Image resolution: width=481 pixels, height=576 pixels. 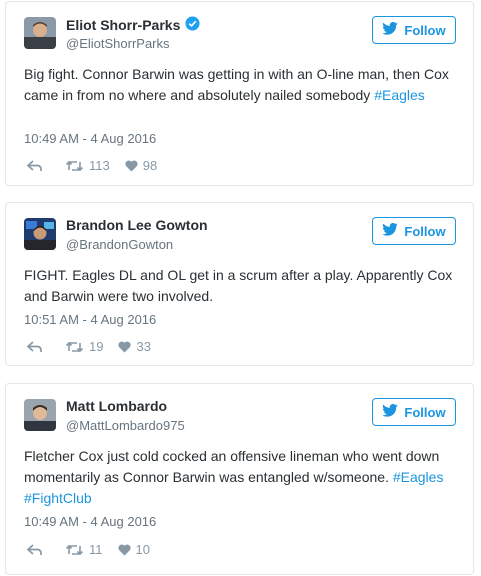 I want to click on user-name: Eliot Shorr-Parks, so click(x=133, y=25).